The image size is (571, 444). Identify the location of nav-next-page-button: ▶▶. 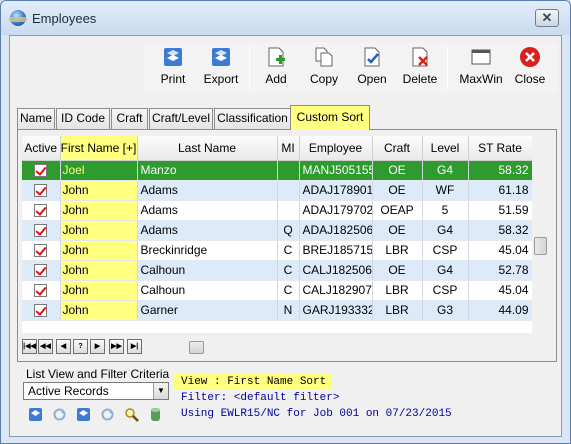
(116, 346).